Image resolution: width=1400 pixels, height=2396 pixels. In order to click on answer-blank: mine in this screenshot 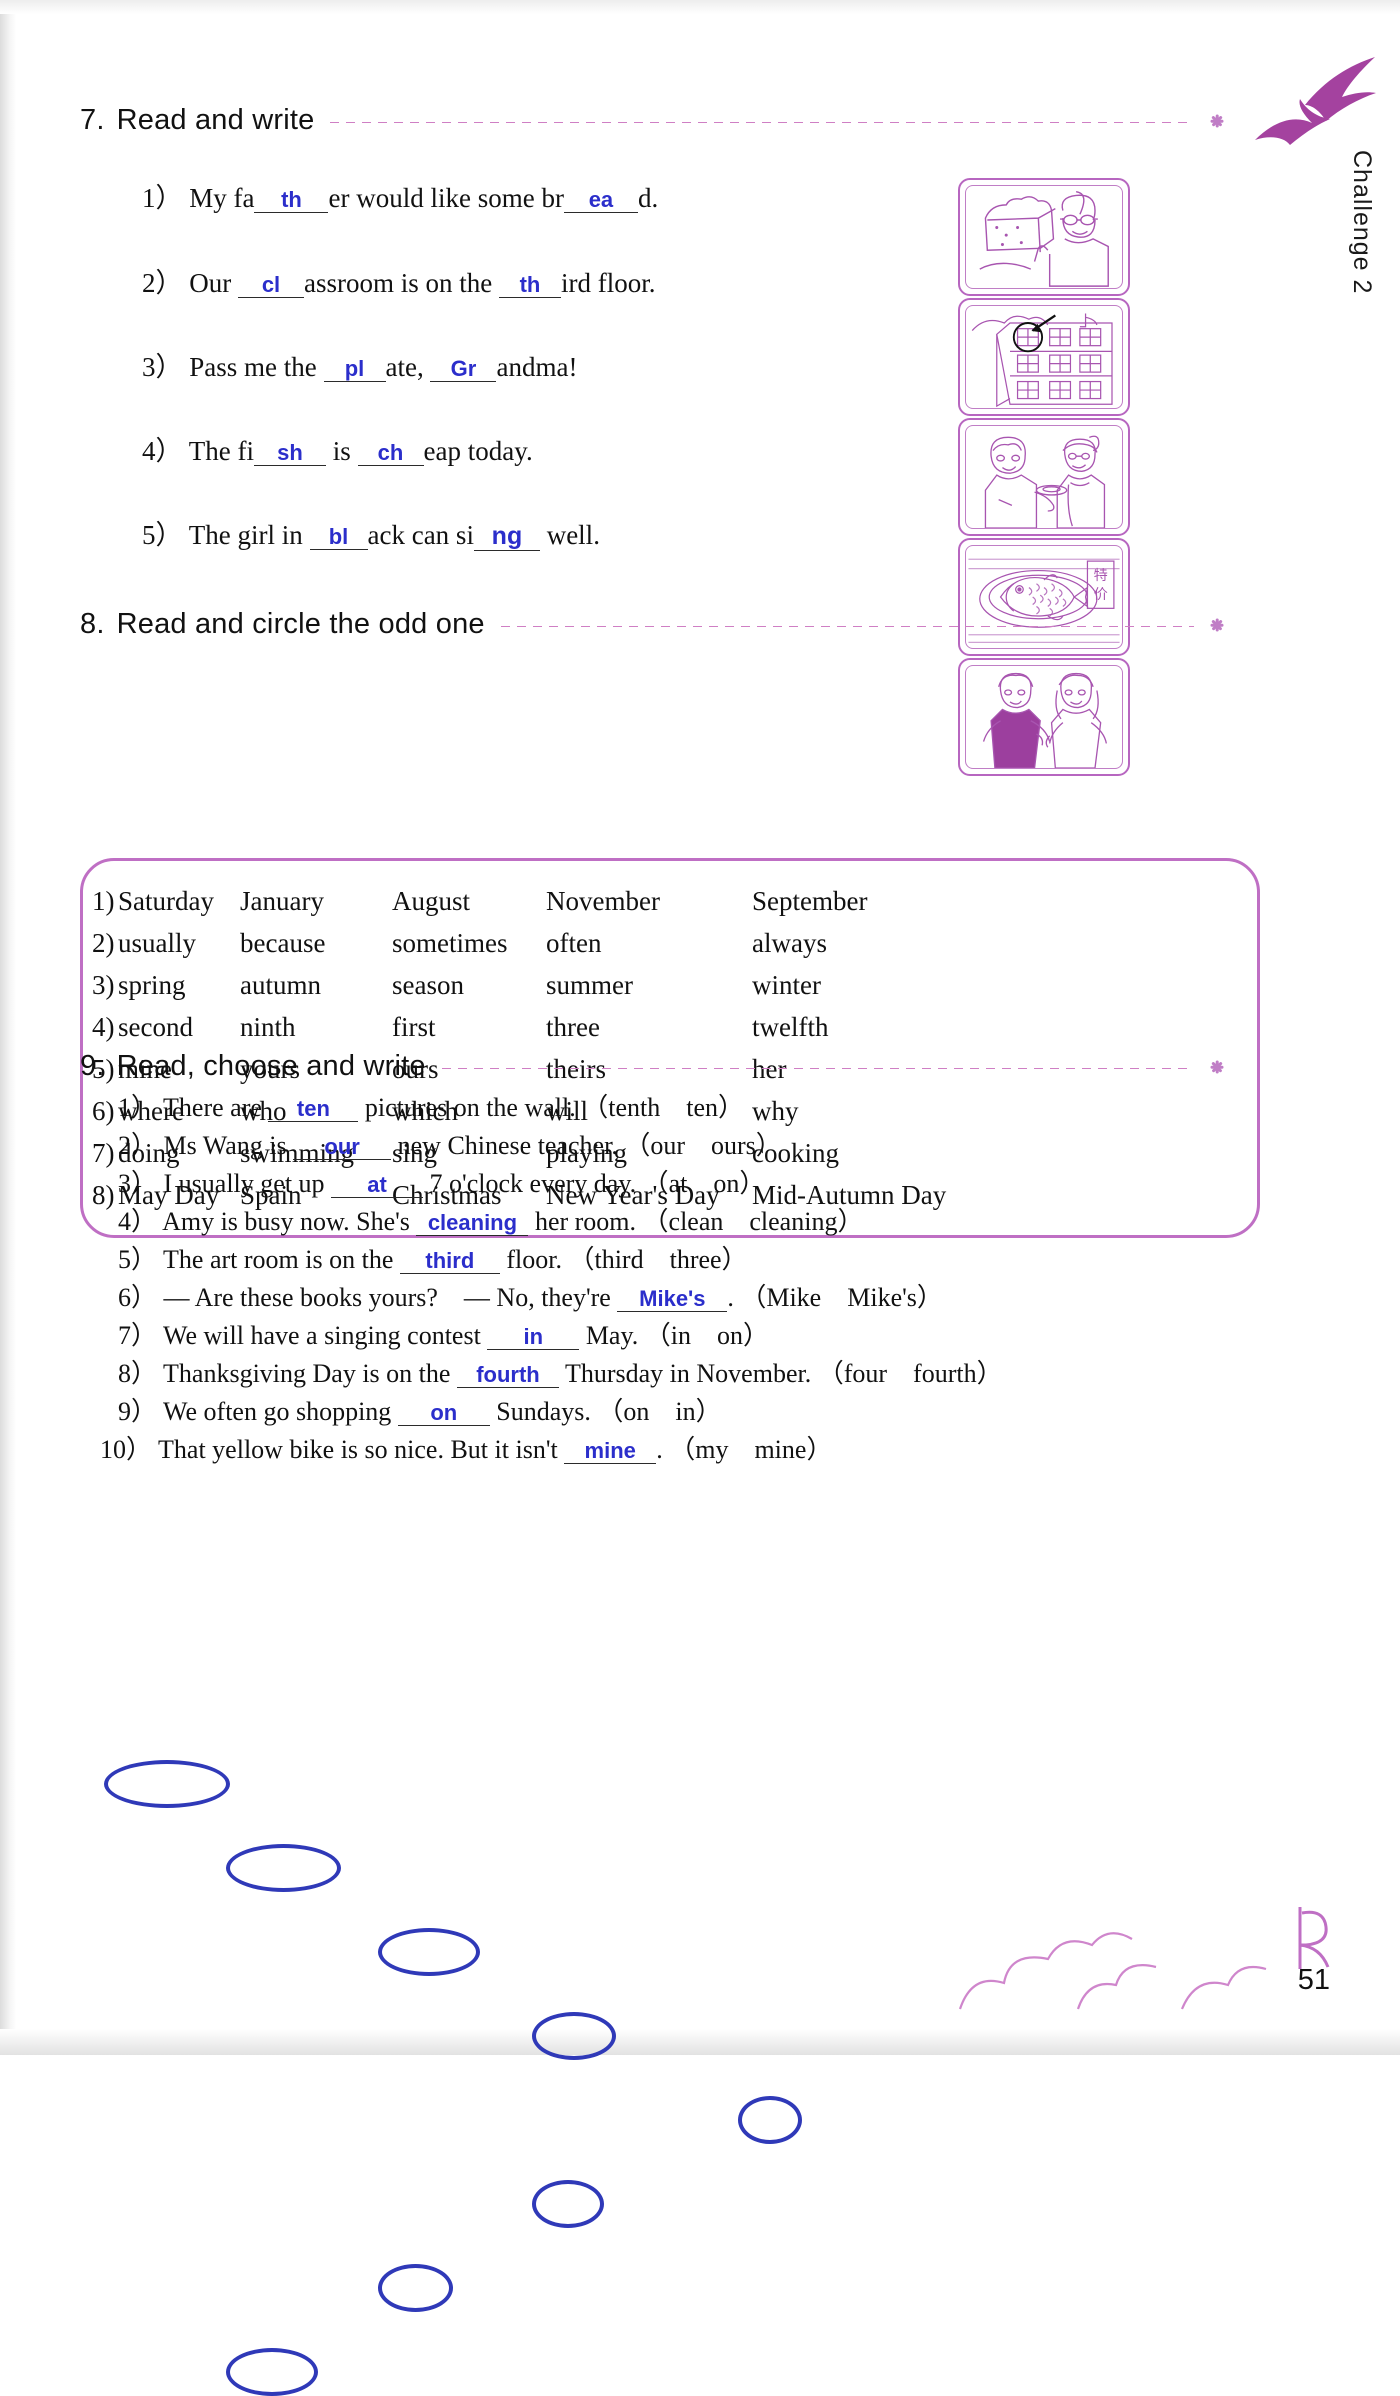, I will do `click(610, 1452)`.